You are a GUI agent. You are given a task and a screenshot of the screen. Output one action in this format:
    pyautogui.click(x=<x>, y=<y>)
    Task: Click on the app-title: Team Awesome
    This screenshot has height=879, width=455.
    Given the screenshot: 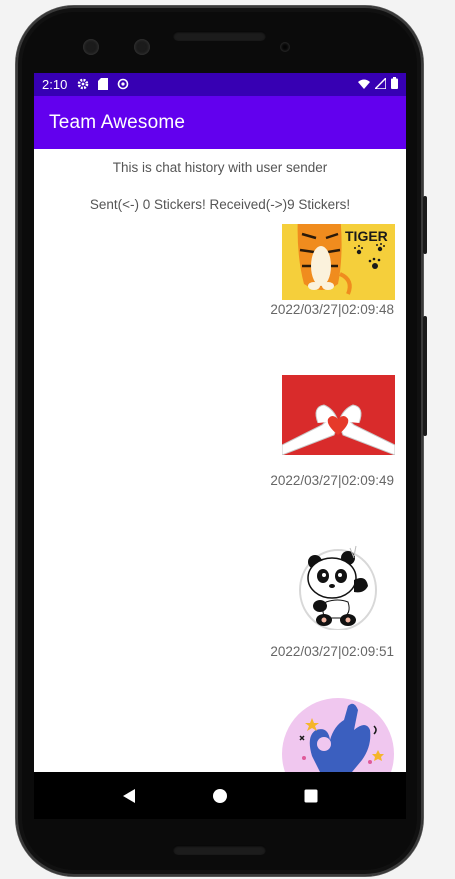 What is the action you would take?
    pyautogui.click(x=117, y=122)
    